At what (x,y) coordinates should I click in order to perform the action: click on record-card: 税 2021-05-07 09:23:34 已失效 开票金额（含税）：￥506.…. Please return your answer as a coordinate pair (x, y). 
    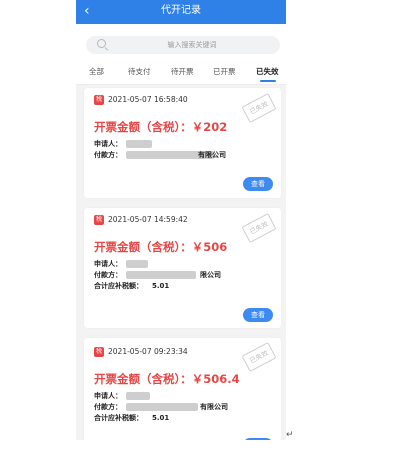
    Looking at the image, I should click on (182, 389).